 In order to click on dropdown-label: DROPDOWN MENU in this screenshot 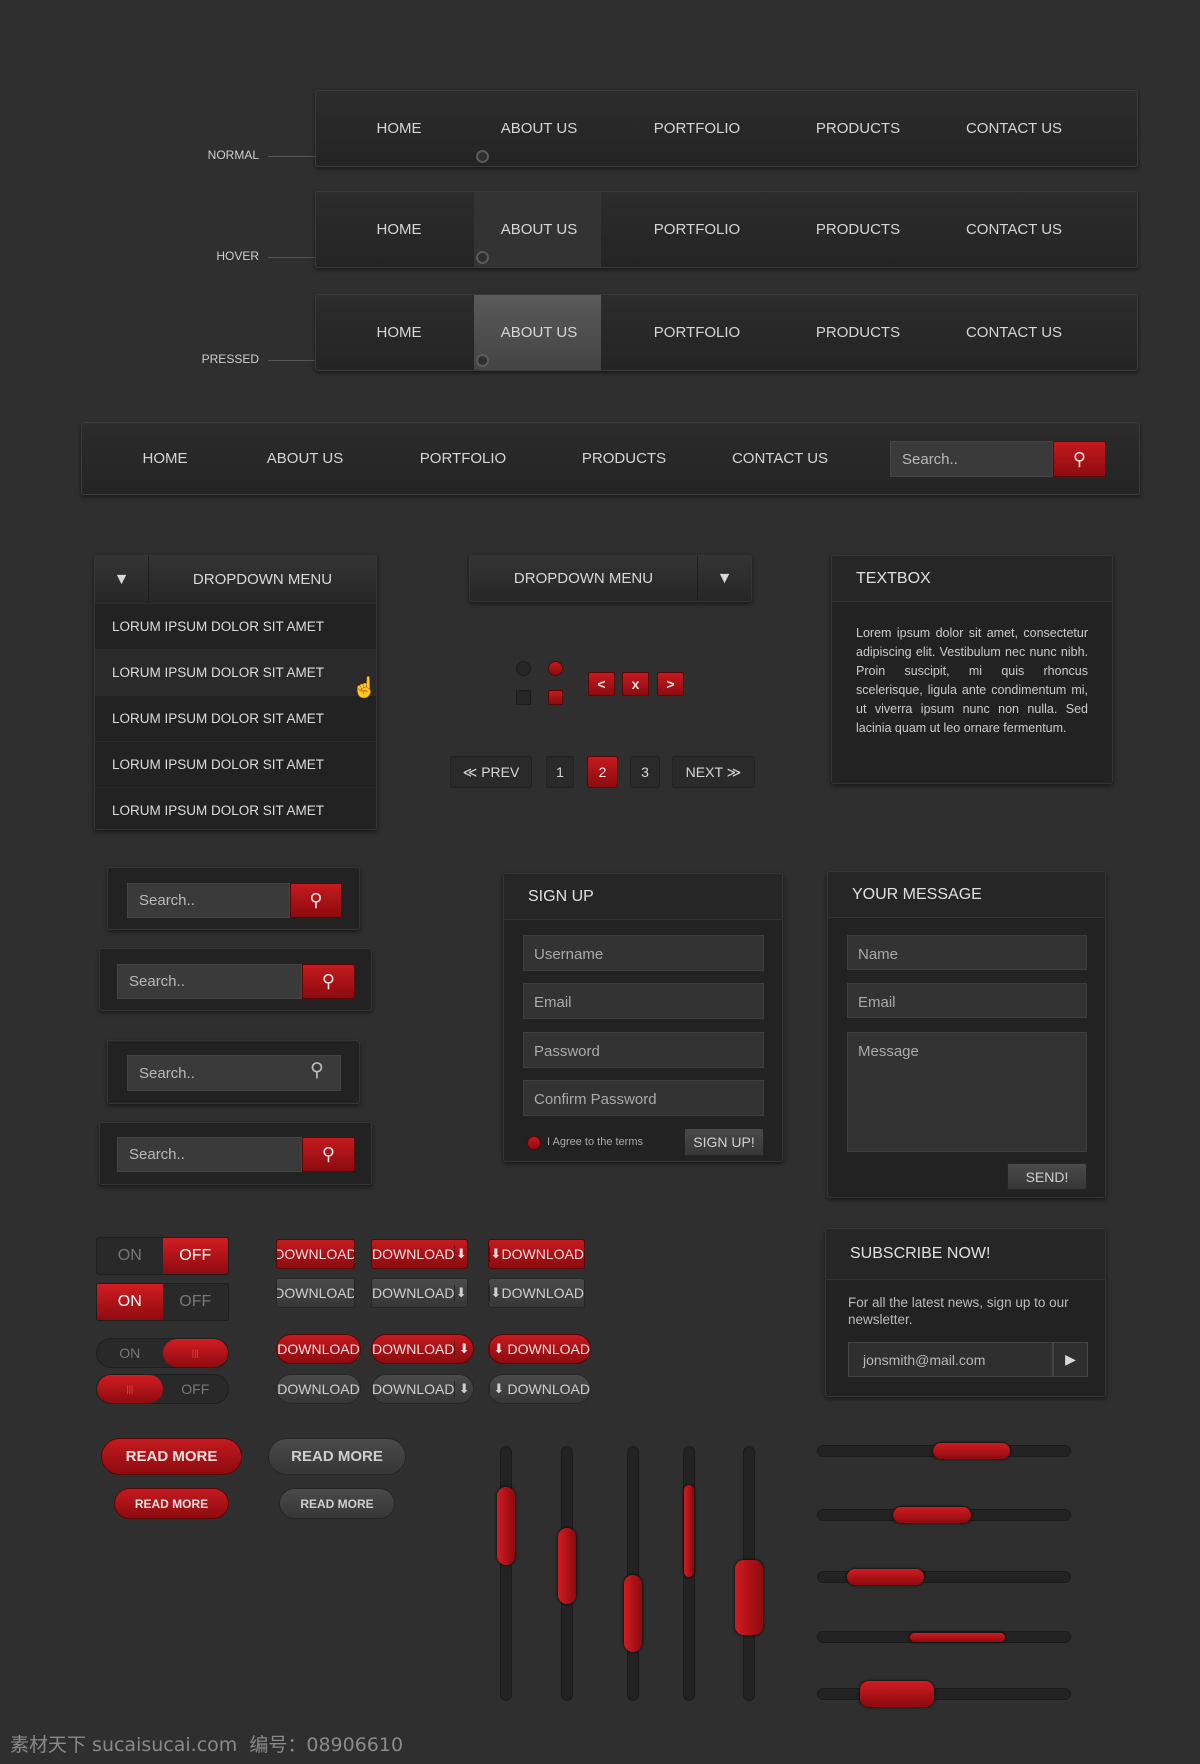, I will do `click(262, 579)`.